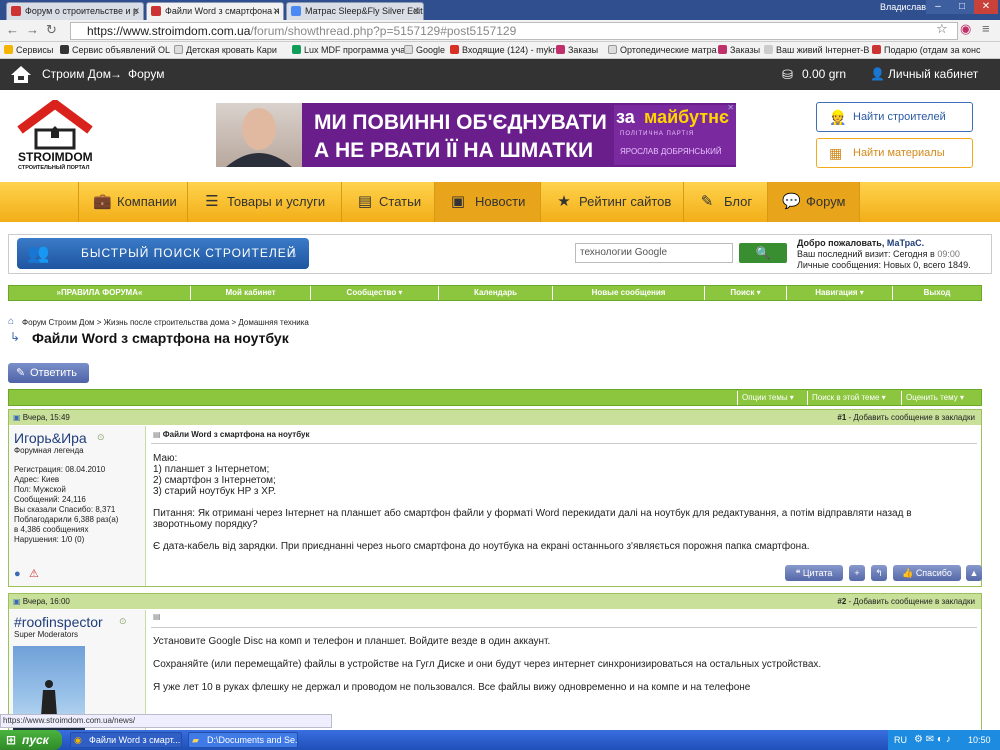 This screenshot has width=1000, height=750. Describe the element at coordinates (146, 74) in the screenshot. I see `breadcrumb-forum: Форум` at that location.